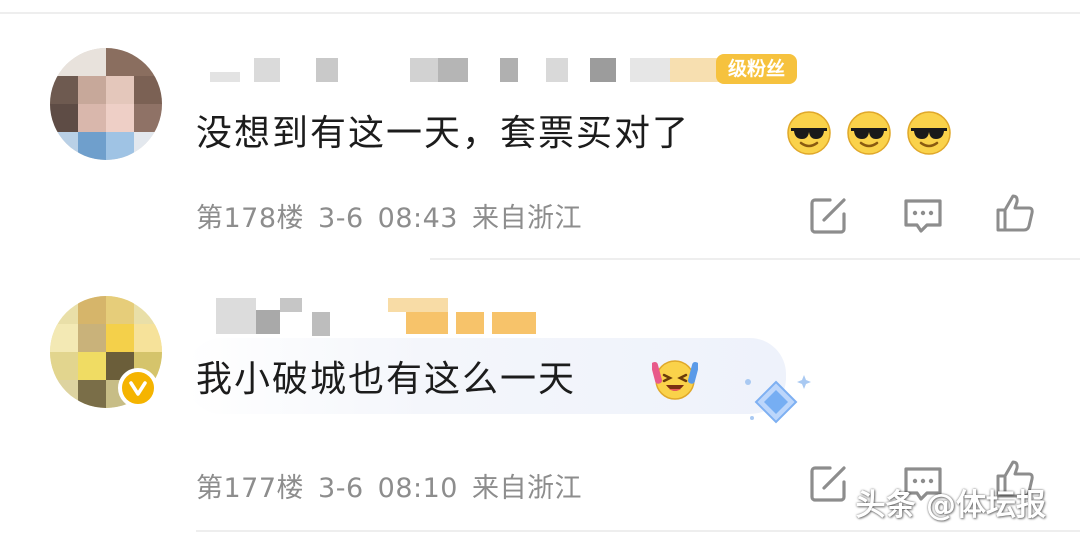  I want to click on laughing-cheer-emoji-icon, so click(675, 380).